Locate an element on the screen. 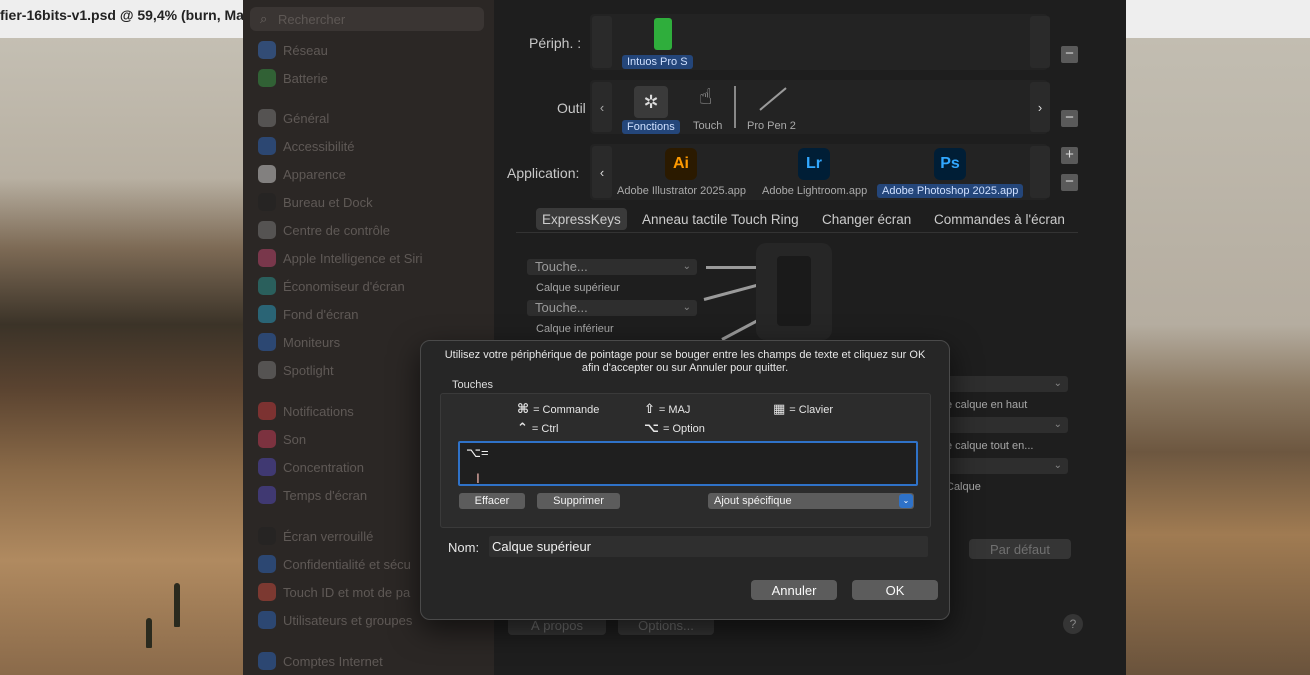  expresskey-2-popup: Touche... ⌄ is located at coordinates (612, 308).